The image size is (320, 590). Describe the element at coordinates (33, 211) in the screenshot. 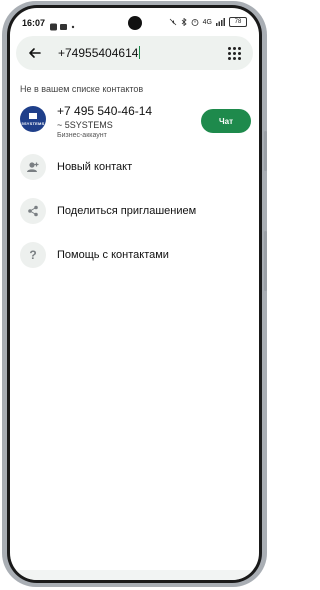

I see `share-icon` at that location.